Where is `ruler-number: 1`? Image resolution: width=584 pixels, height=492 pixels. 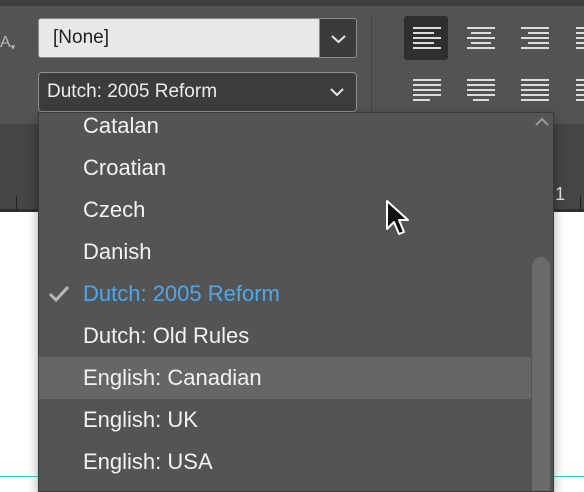
ruler-number: 1 is located at coordinates (560, 194).